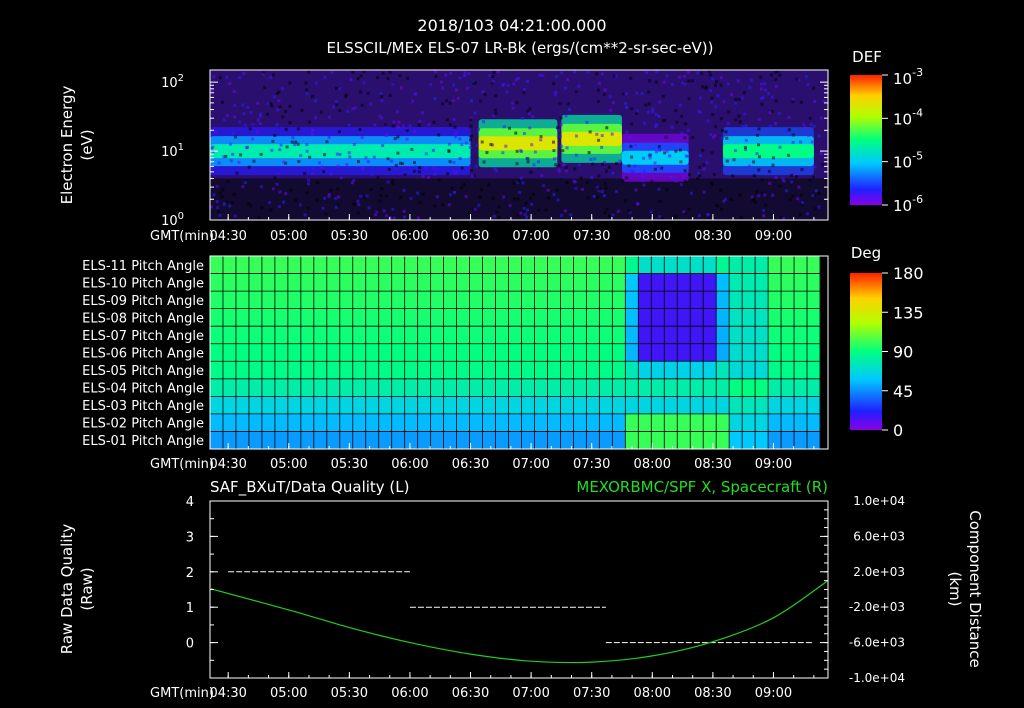  I want to click on energy-tick-label: 100, so click(172, 220).